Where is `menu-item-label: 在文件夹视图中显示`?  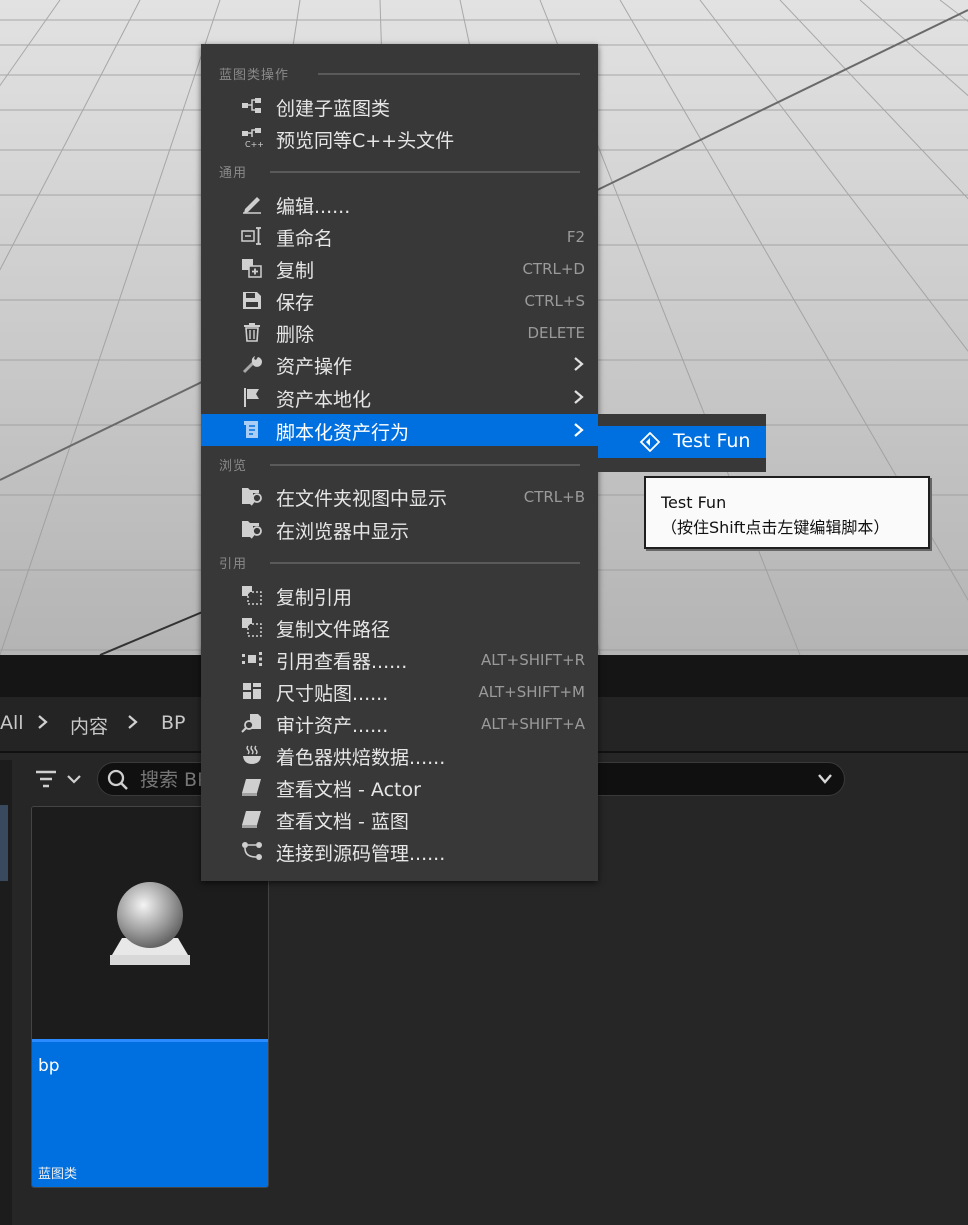
menu-item-label: 在文件夹视图中显示 is located at coordinates (362, 499).